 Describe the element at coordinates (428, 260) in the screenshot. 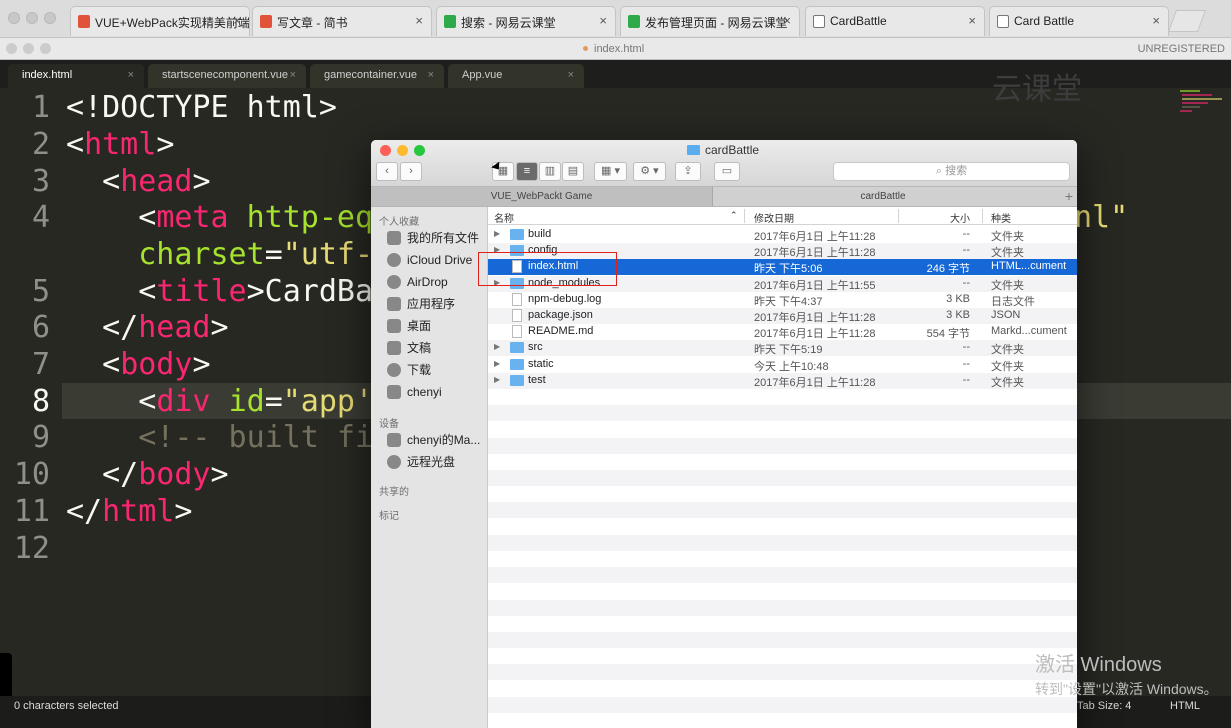

I see `sidebar-item: iCloud Drive` at that location.